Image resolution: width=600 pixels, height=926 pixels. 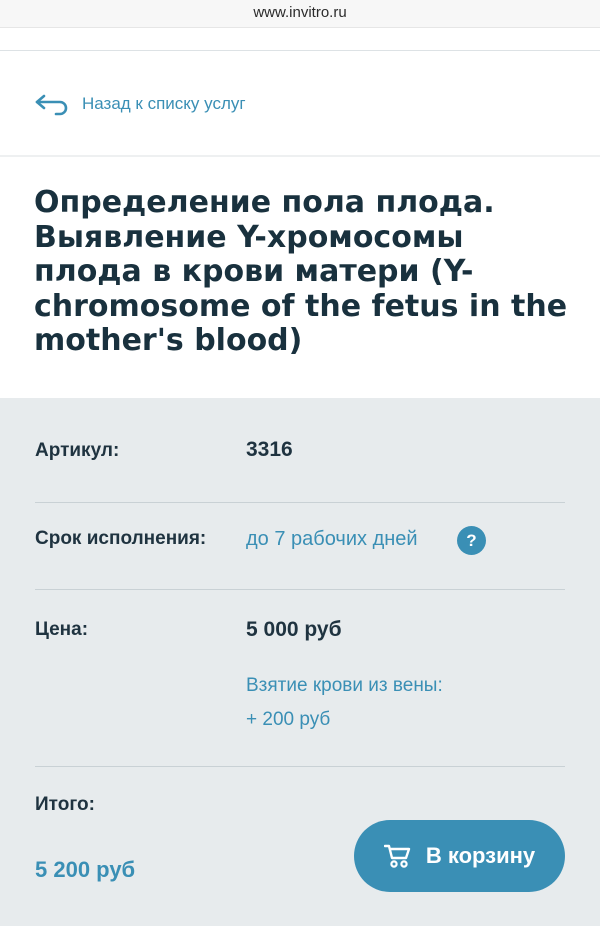 What do you see at coordinates (164, 103) in the screenshot?
I see `back-link-label: Назад к списку услуг` at bounding box center [164, 103].